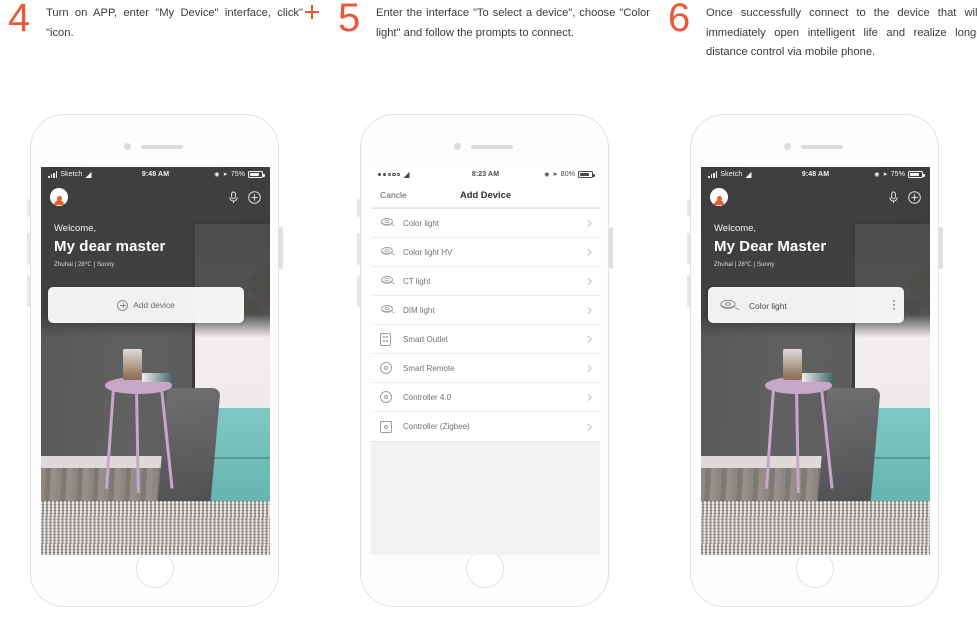 This screenshot has width=977, height=628. What do you see at coordinates (485, 397) in the screenshot?
I see `list-item: Controller 4.0` at bounding box center [485, 397].